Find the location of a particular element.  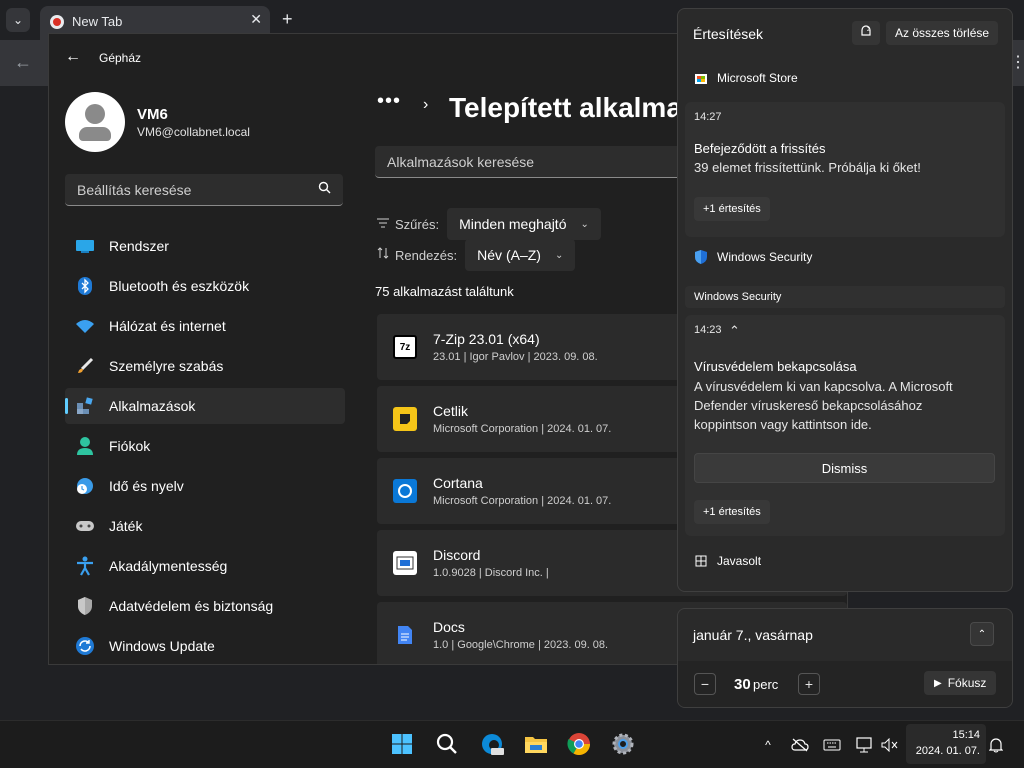

filter-dropdown: Minden meghajtó ⌄ is located at coordinates (524, 224).